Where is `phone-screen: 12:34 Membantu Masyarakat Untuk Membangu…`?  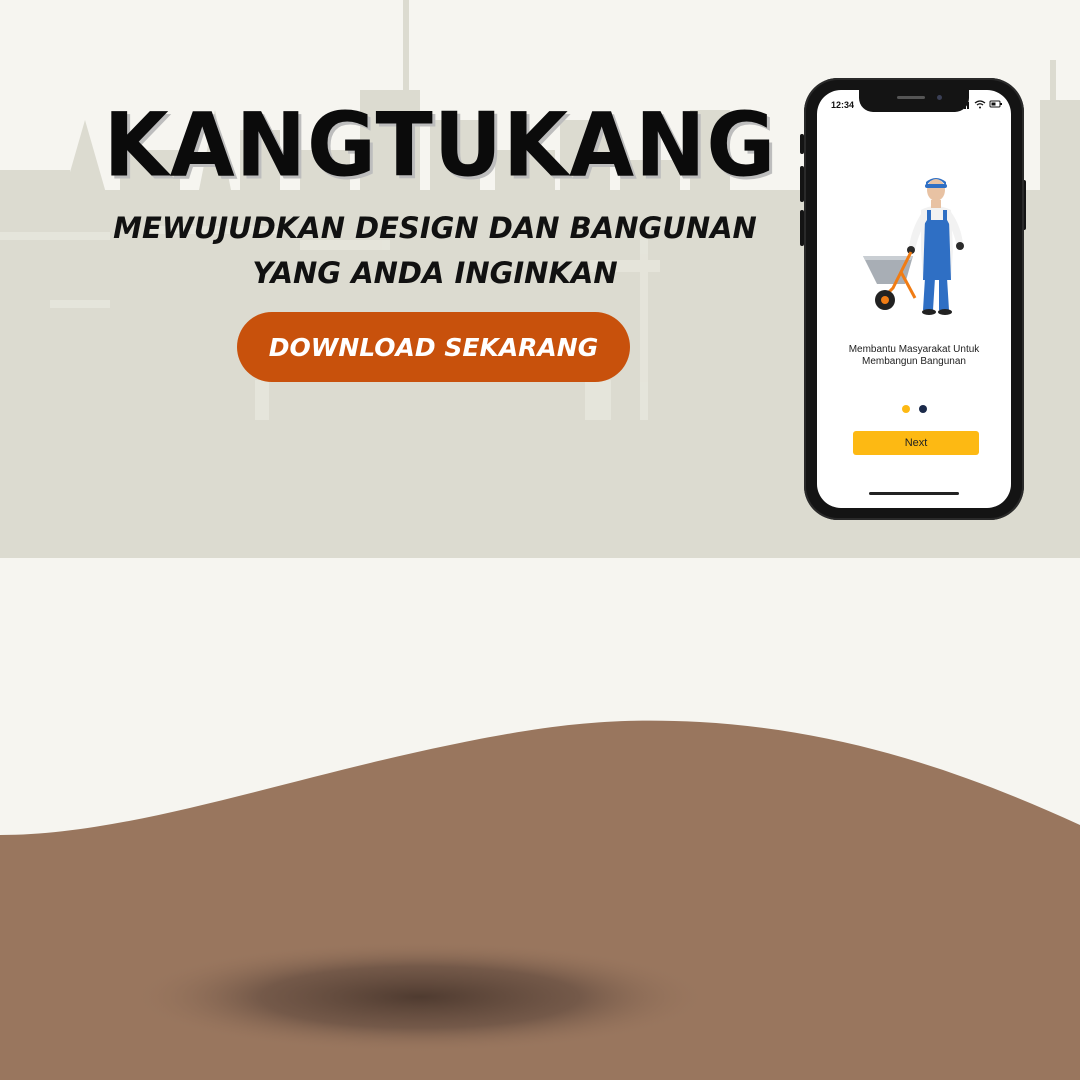 phone-screen: 12:34 Membantu Masyarakat Untuk Membangu… is located at coordinates (914, 299).